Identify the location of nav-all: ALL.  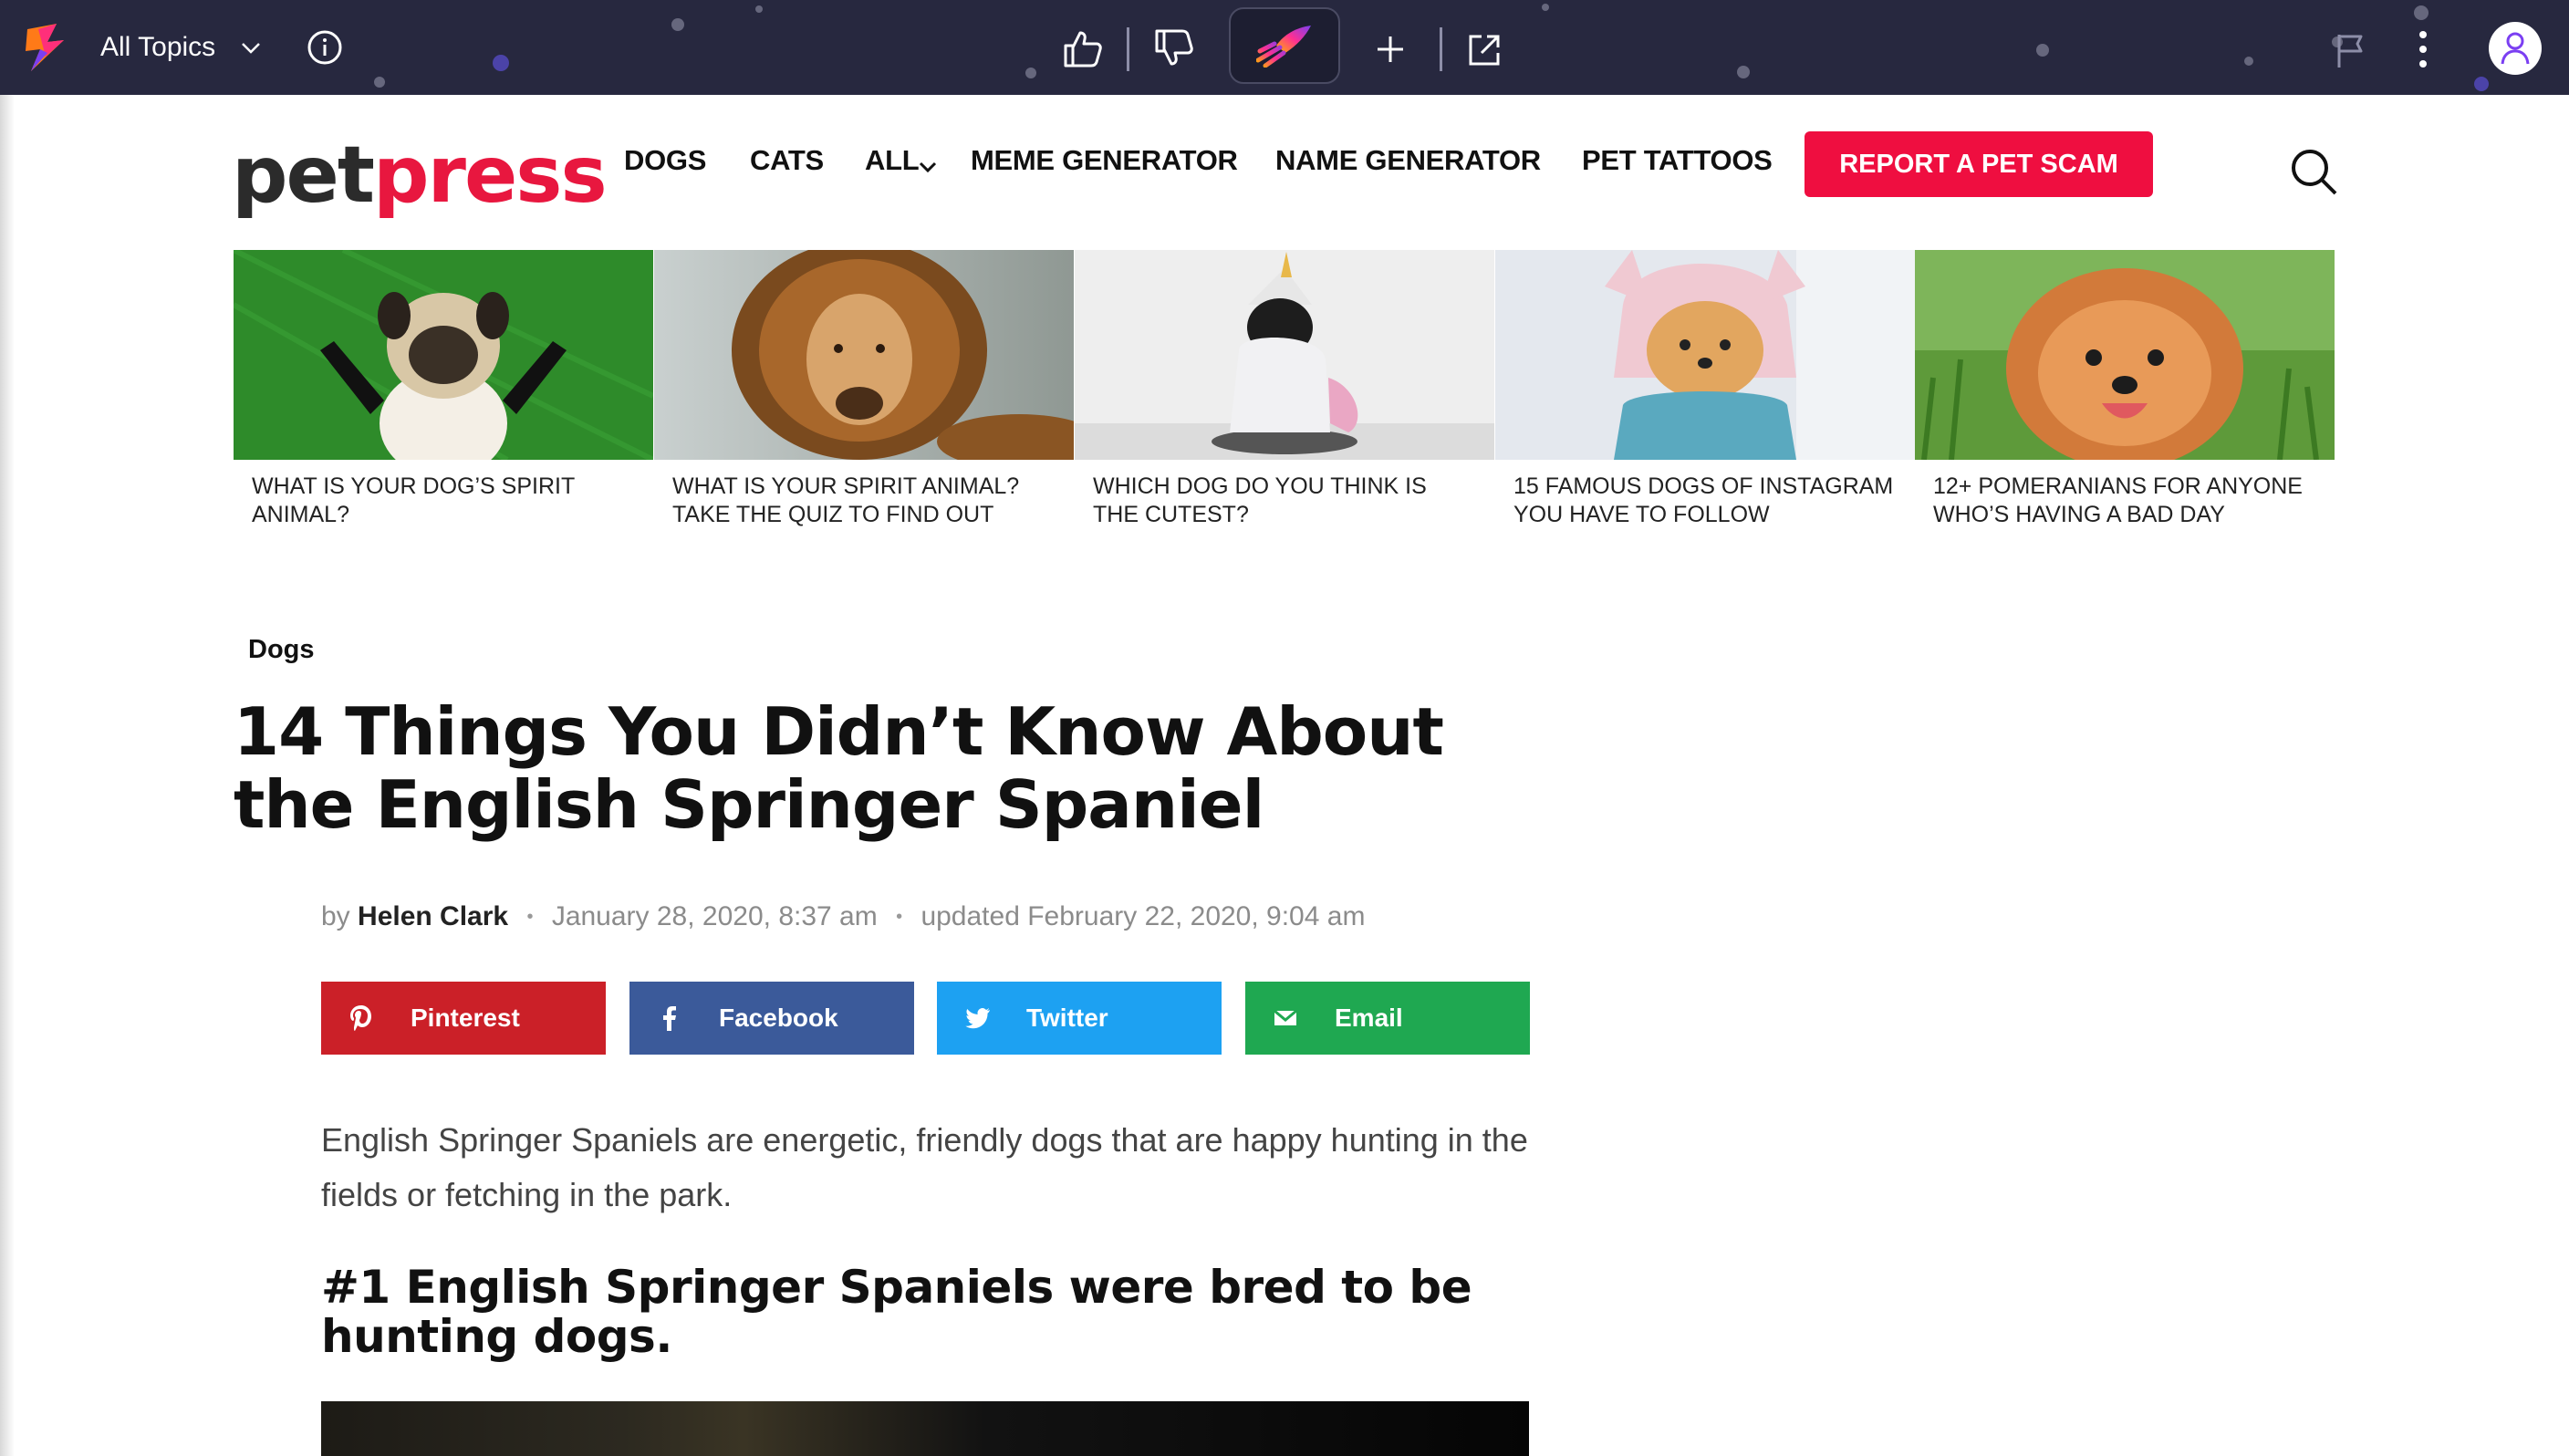
(892, 160).